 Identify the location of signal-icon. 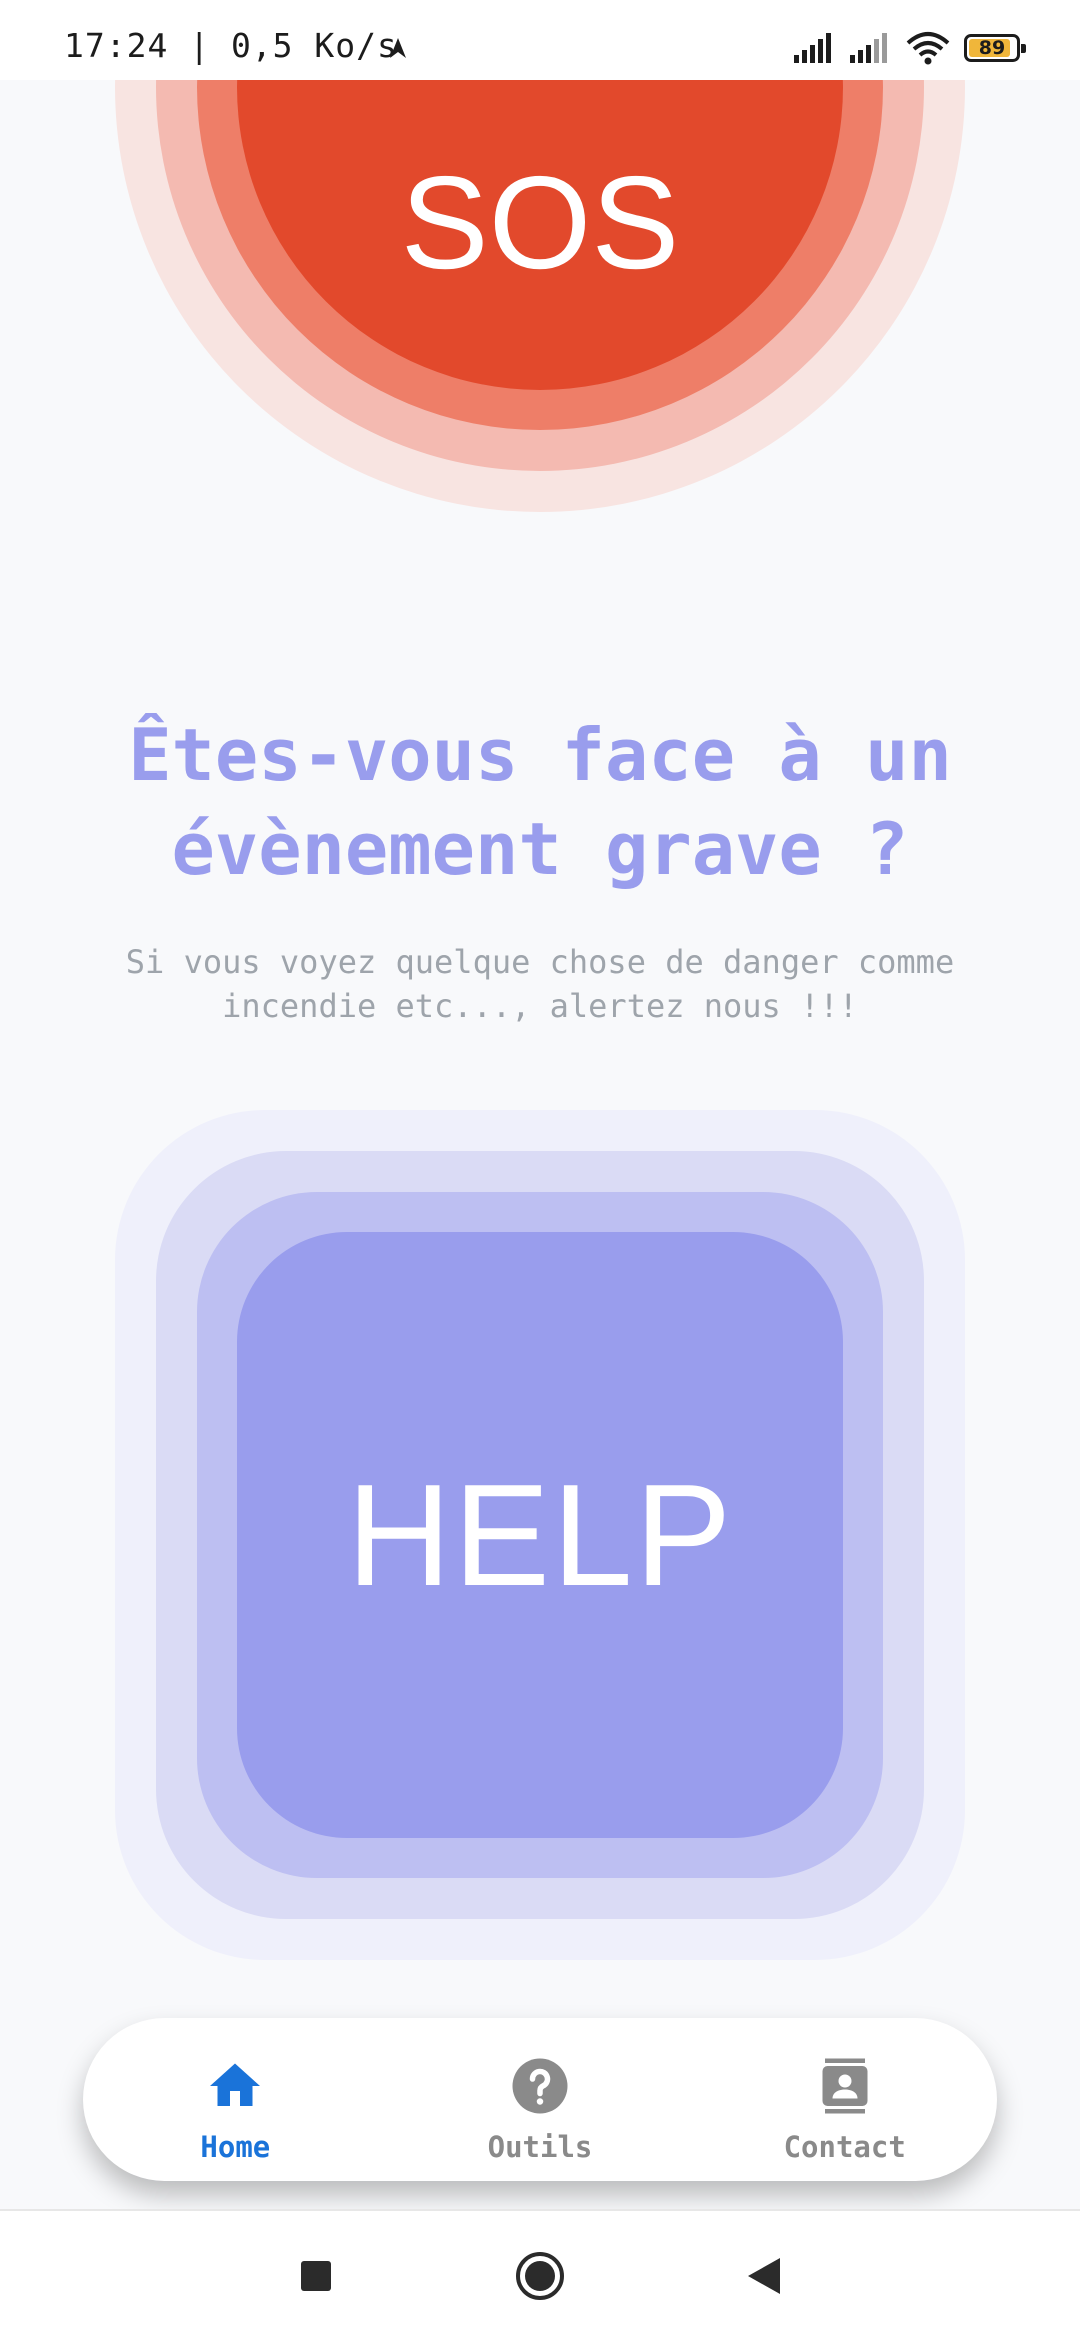
(812, 48).